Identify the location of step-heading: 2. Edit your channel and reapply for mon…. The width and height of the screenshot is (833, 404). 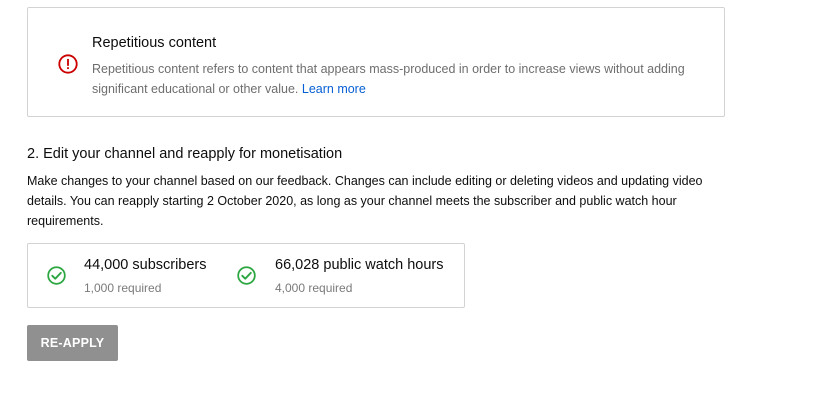
(185, 154).